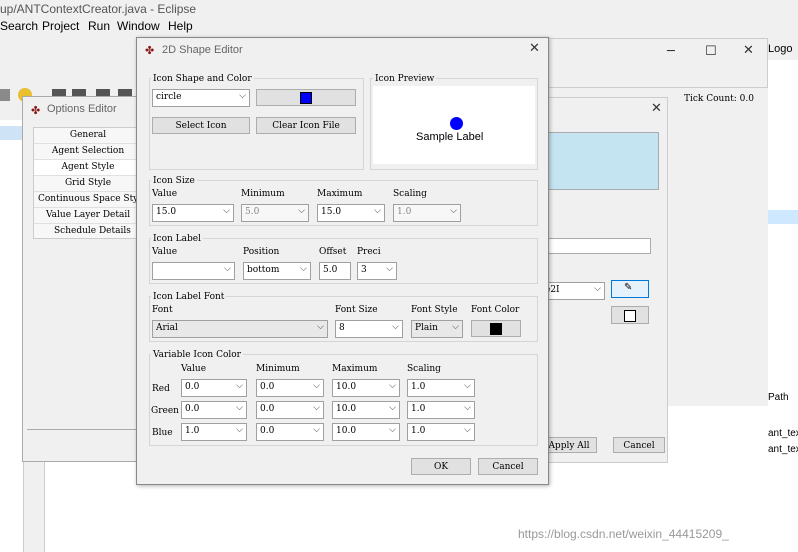 The image size is (798, 552). What do you see at coordinates (306, 125) in the screenshot?
I see `clear-icon-file-button: Clear Icon File` at bounding box center [306, 125].